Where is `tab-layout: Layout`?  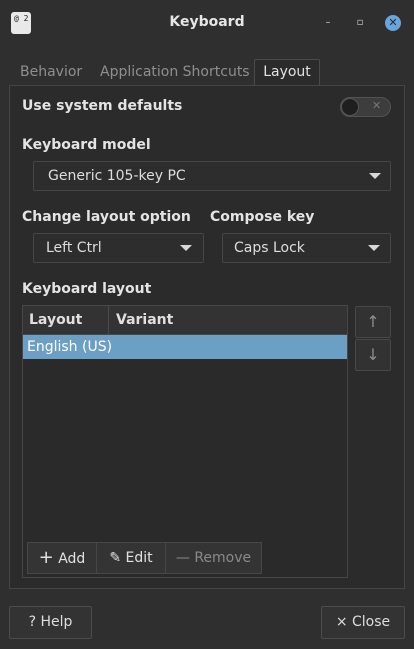 tab-layout: Layout is located at coordinates (287, 72).